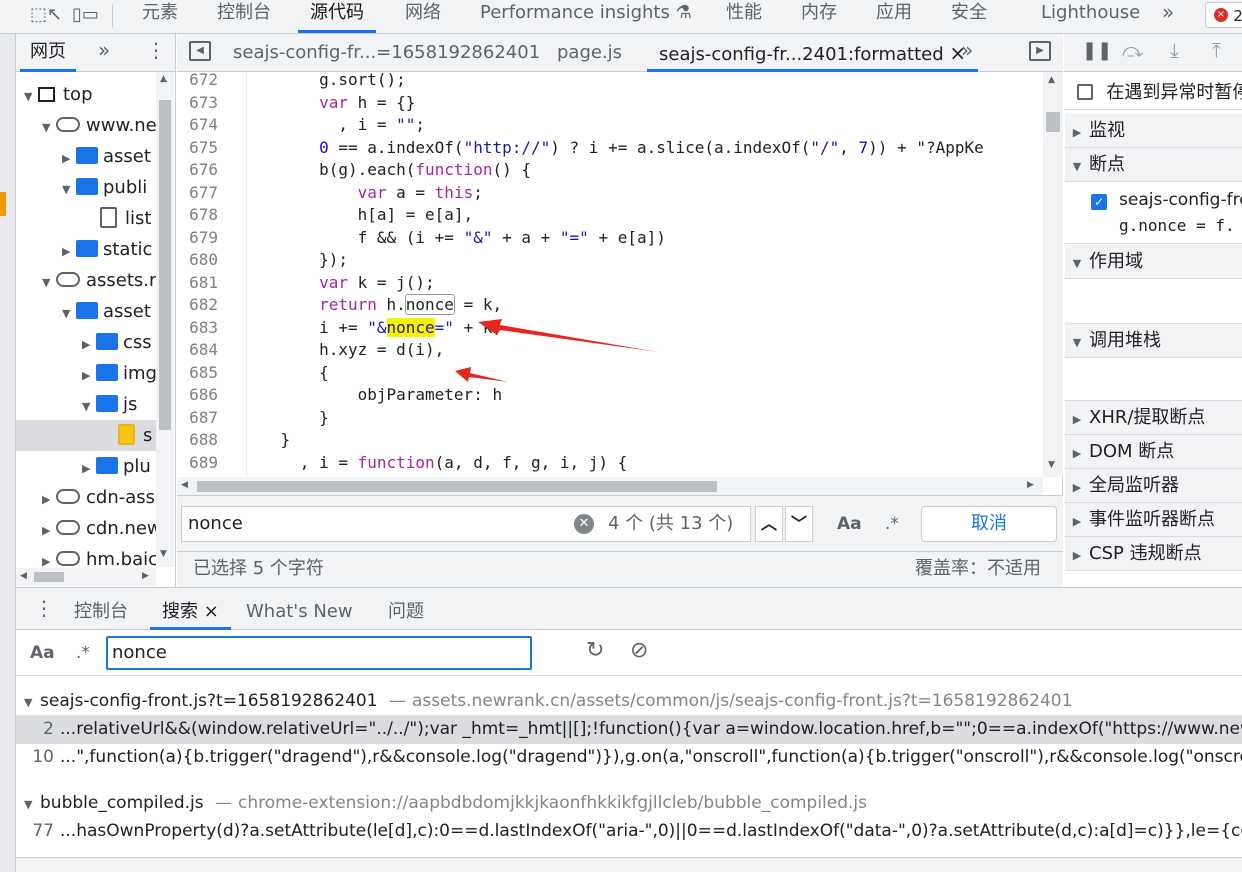 The height and width of the screenshot is (872, 1242). What do you see at coordinates (215, 524) in the screenshot?
I see `find-input: nonce` at bounding box center [215, 524].